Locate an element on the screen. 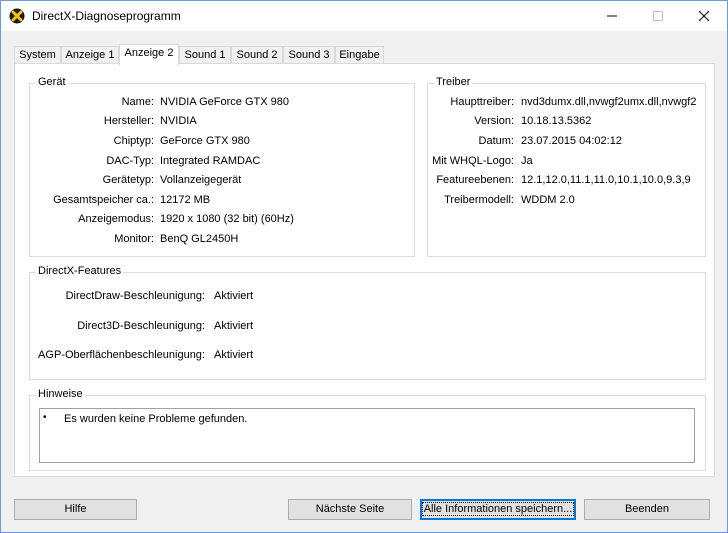 Image resolution: width=728 pixels, height=533 pixels. device-manufacturer-label: Hersteller: is located at coordinates (128, 121).